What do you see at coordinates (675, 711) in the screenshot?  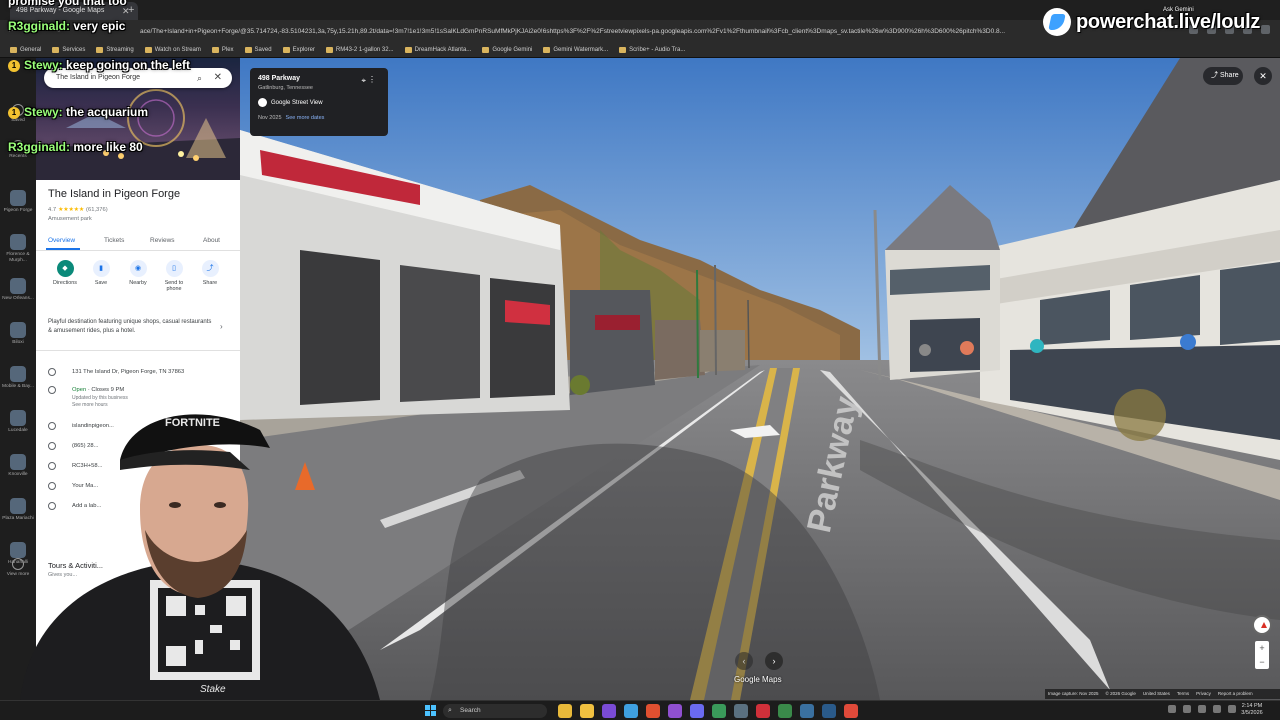 I see `obs-app-icon` at bounding box center [675, 711].